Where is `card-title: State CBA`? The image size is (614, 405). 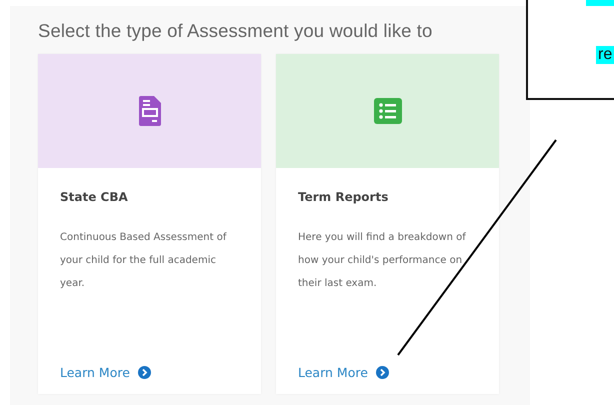
card-title: State CBA is located at coordinates (94, 197).